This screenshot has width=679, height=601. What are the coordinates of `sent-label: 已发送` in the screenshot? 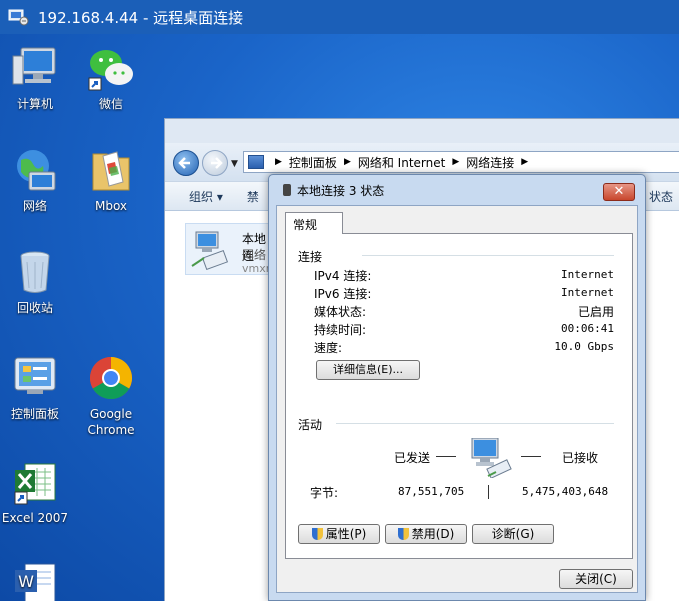 It's located at (412, 458).